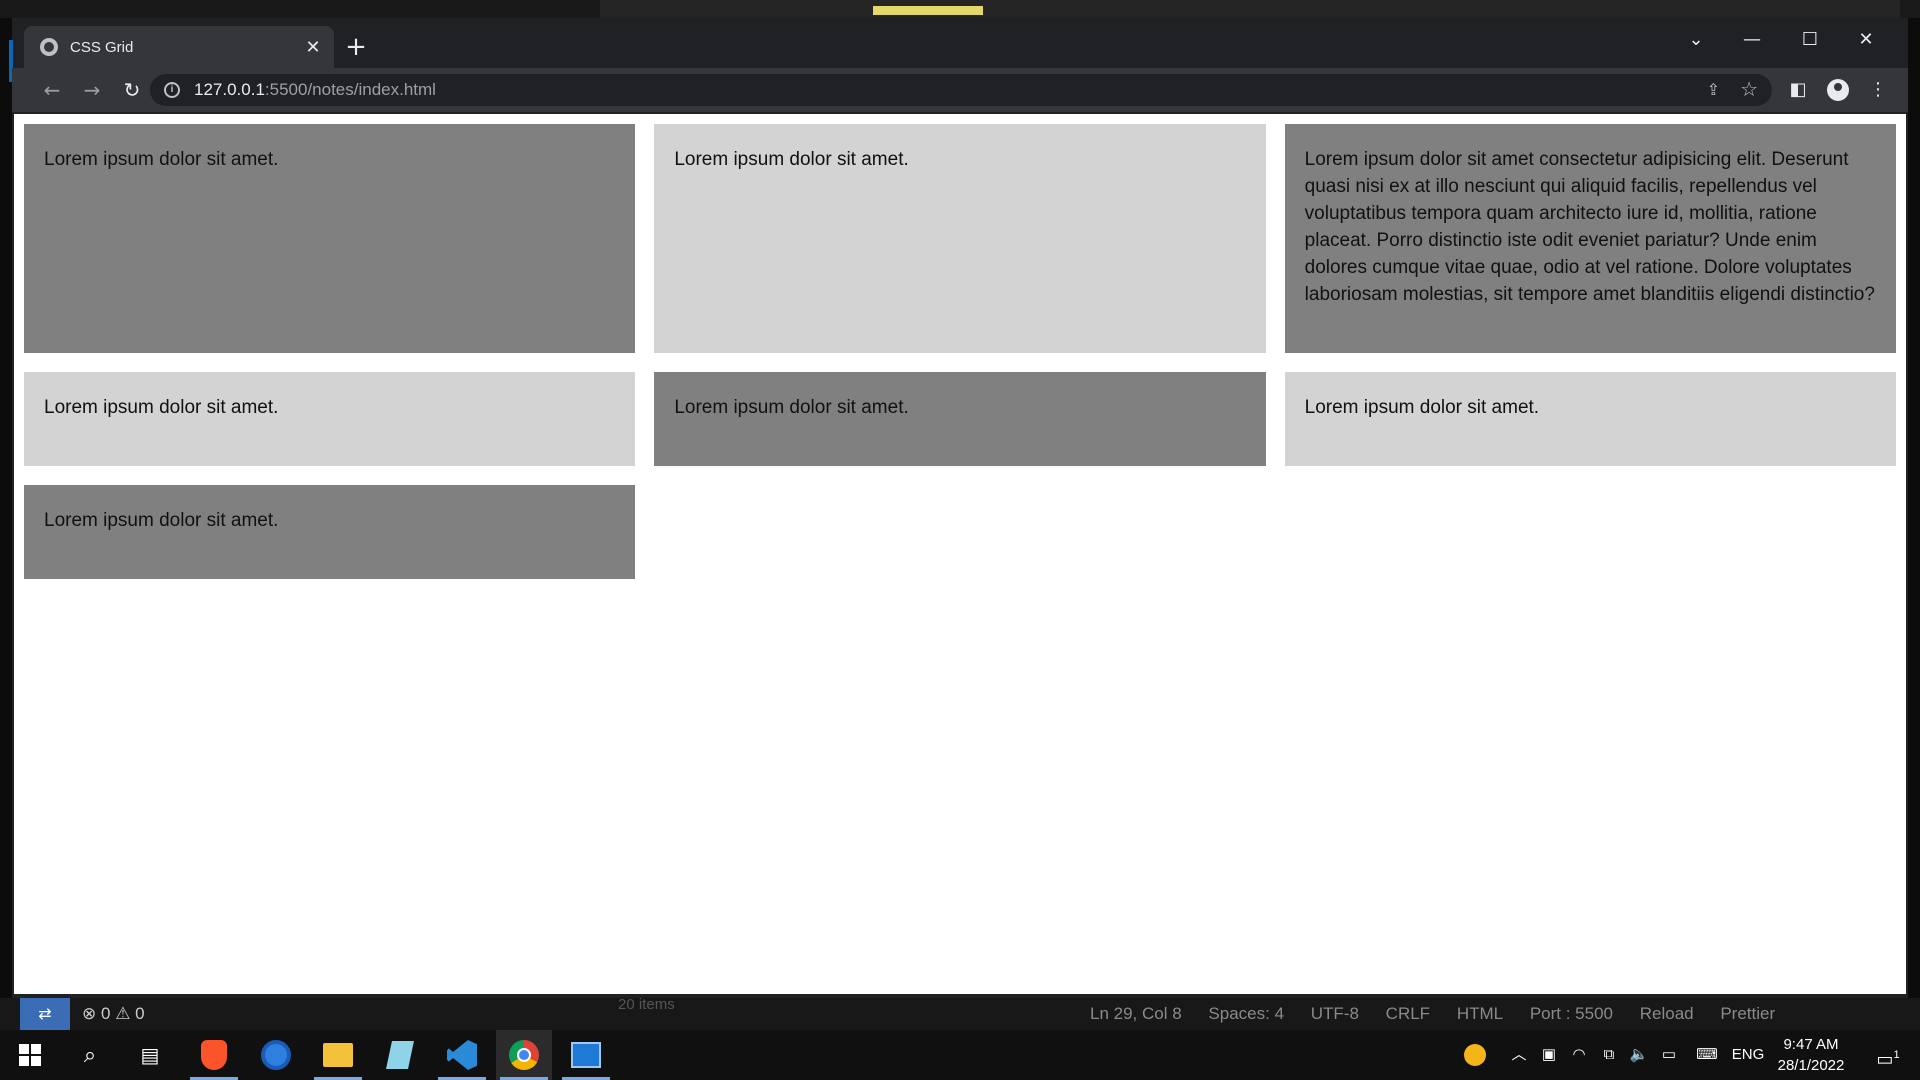 The height and width of the screenshot is (1080, 1920). What do you see at coordinates (1571, 1013) in the screenshot?
I see `live-server-port: Port : 5500` at bounding box center [1571, 1013].